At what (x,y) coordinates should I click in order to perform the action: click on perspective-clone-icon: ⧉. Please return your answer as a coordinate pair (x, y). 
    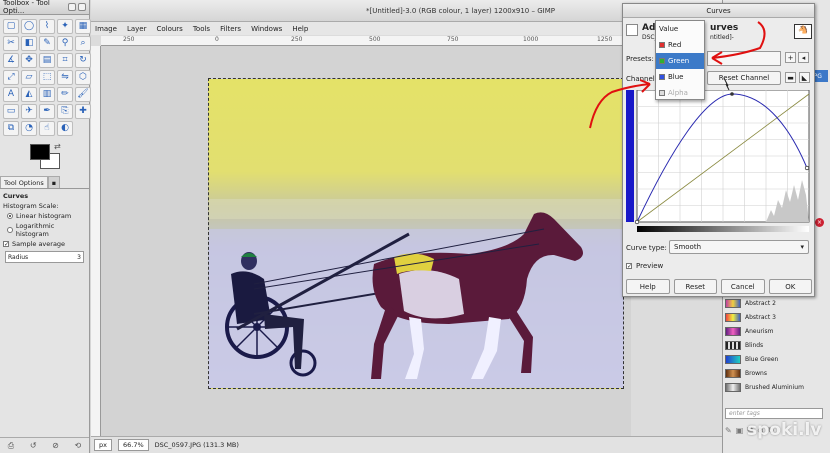
    Looking at the image, I should click on (11, 128).